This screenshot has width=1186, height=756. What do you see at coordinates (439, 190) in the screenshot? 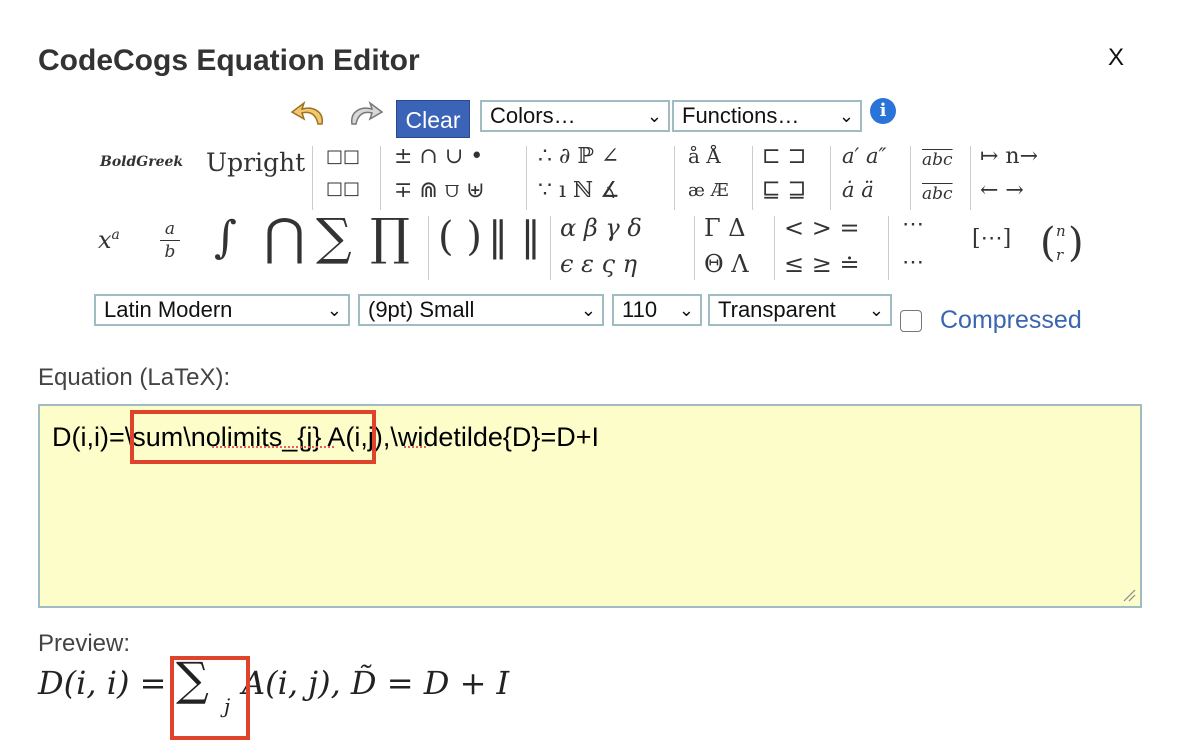
I see `binary-operators-bottom: ∓ ⋒ ⩌ ⊎` at bounding box center [439, 190].